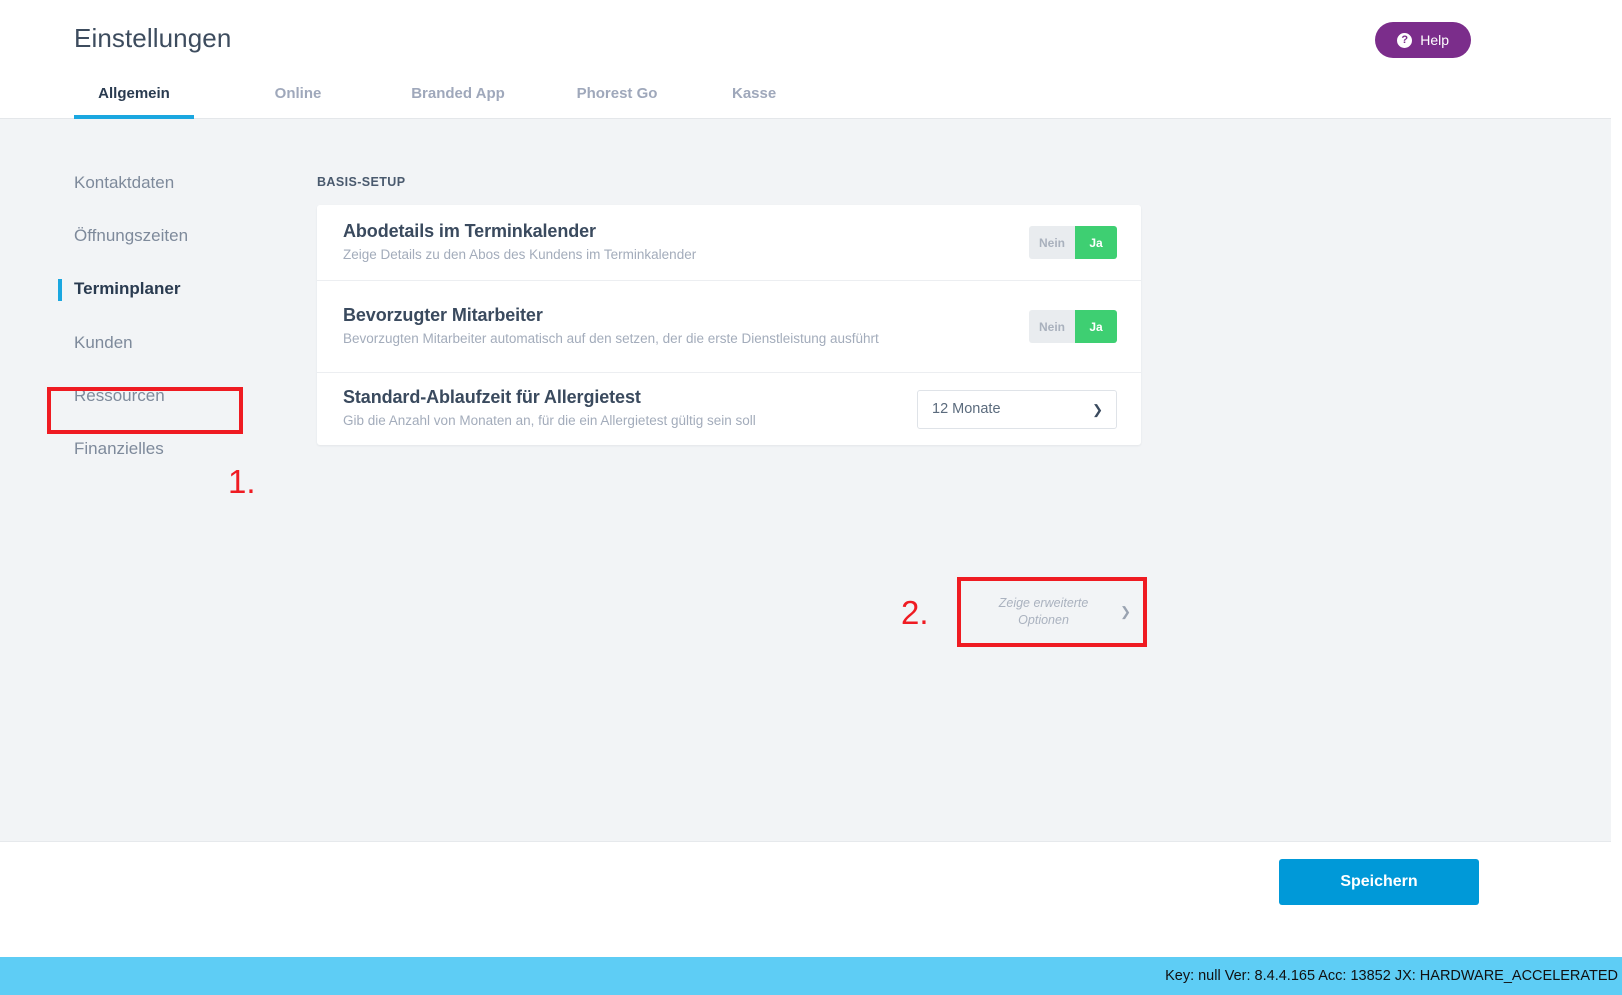 Image resolution: width=1622 pixels, height=995 pixels. Describe the element at coordinates (1125, 611) in the screenshot. I see `chevron-right-icon: ❯` at that location.